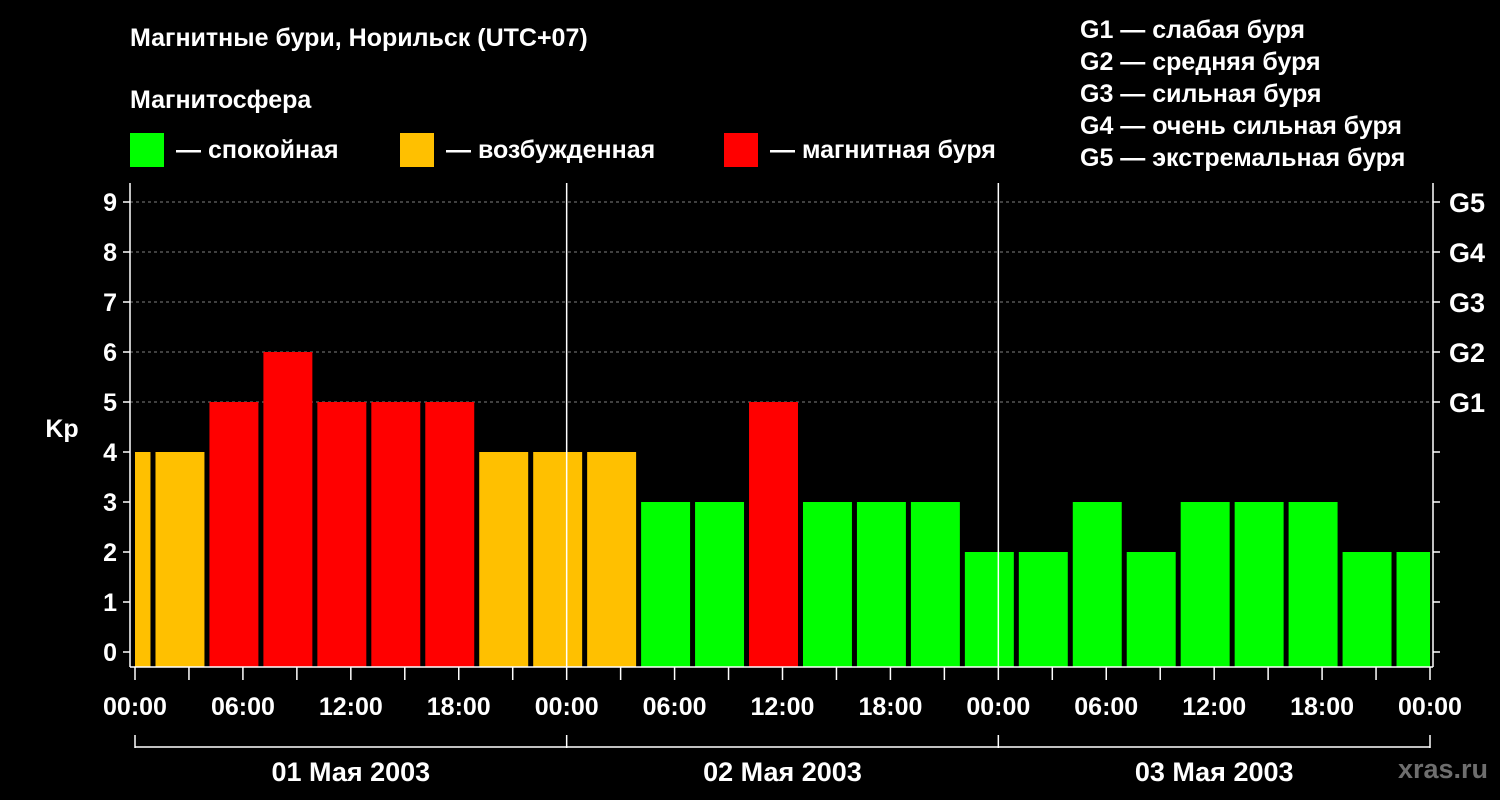 The width and height of the screenshot is (1500, 800). Describe the element at coordinates (110, 303) in the screenshot. I see `y-tick-label: 7` at that location.